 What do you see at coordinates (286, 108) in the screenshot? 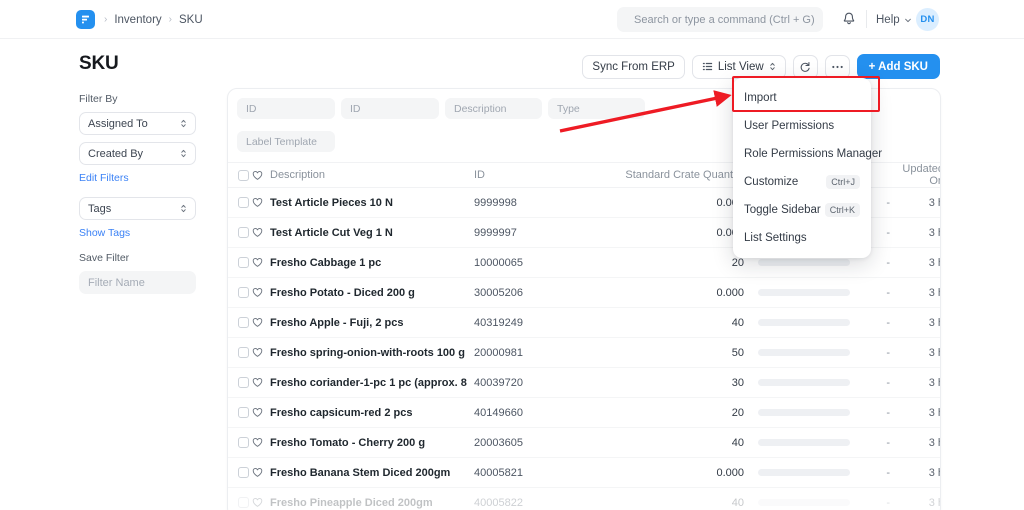
I see `filter-input-id-1: ID` at bounding box center [286, 108].